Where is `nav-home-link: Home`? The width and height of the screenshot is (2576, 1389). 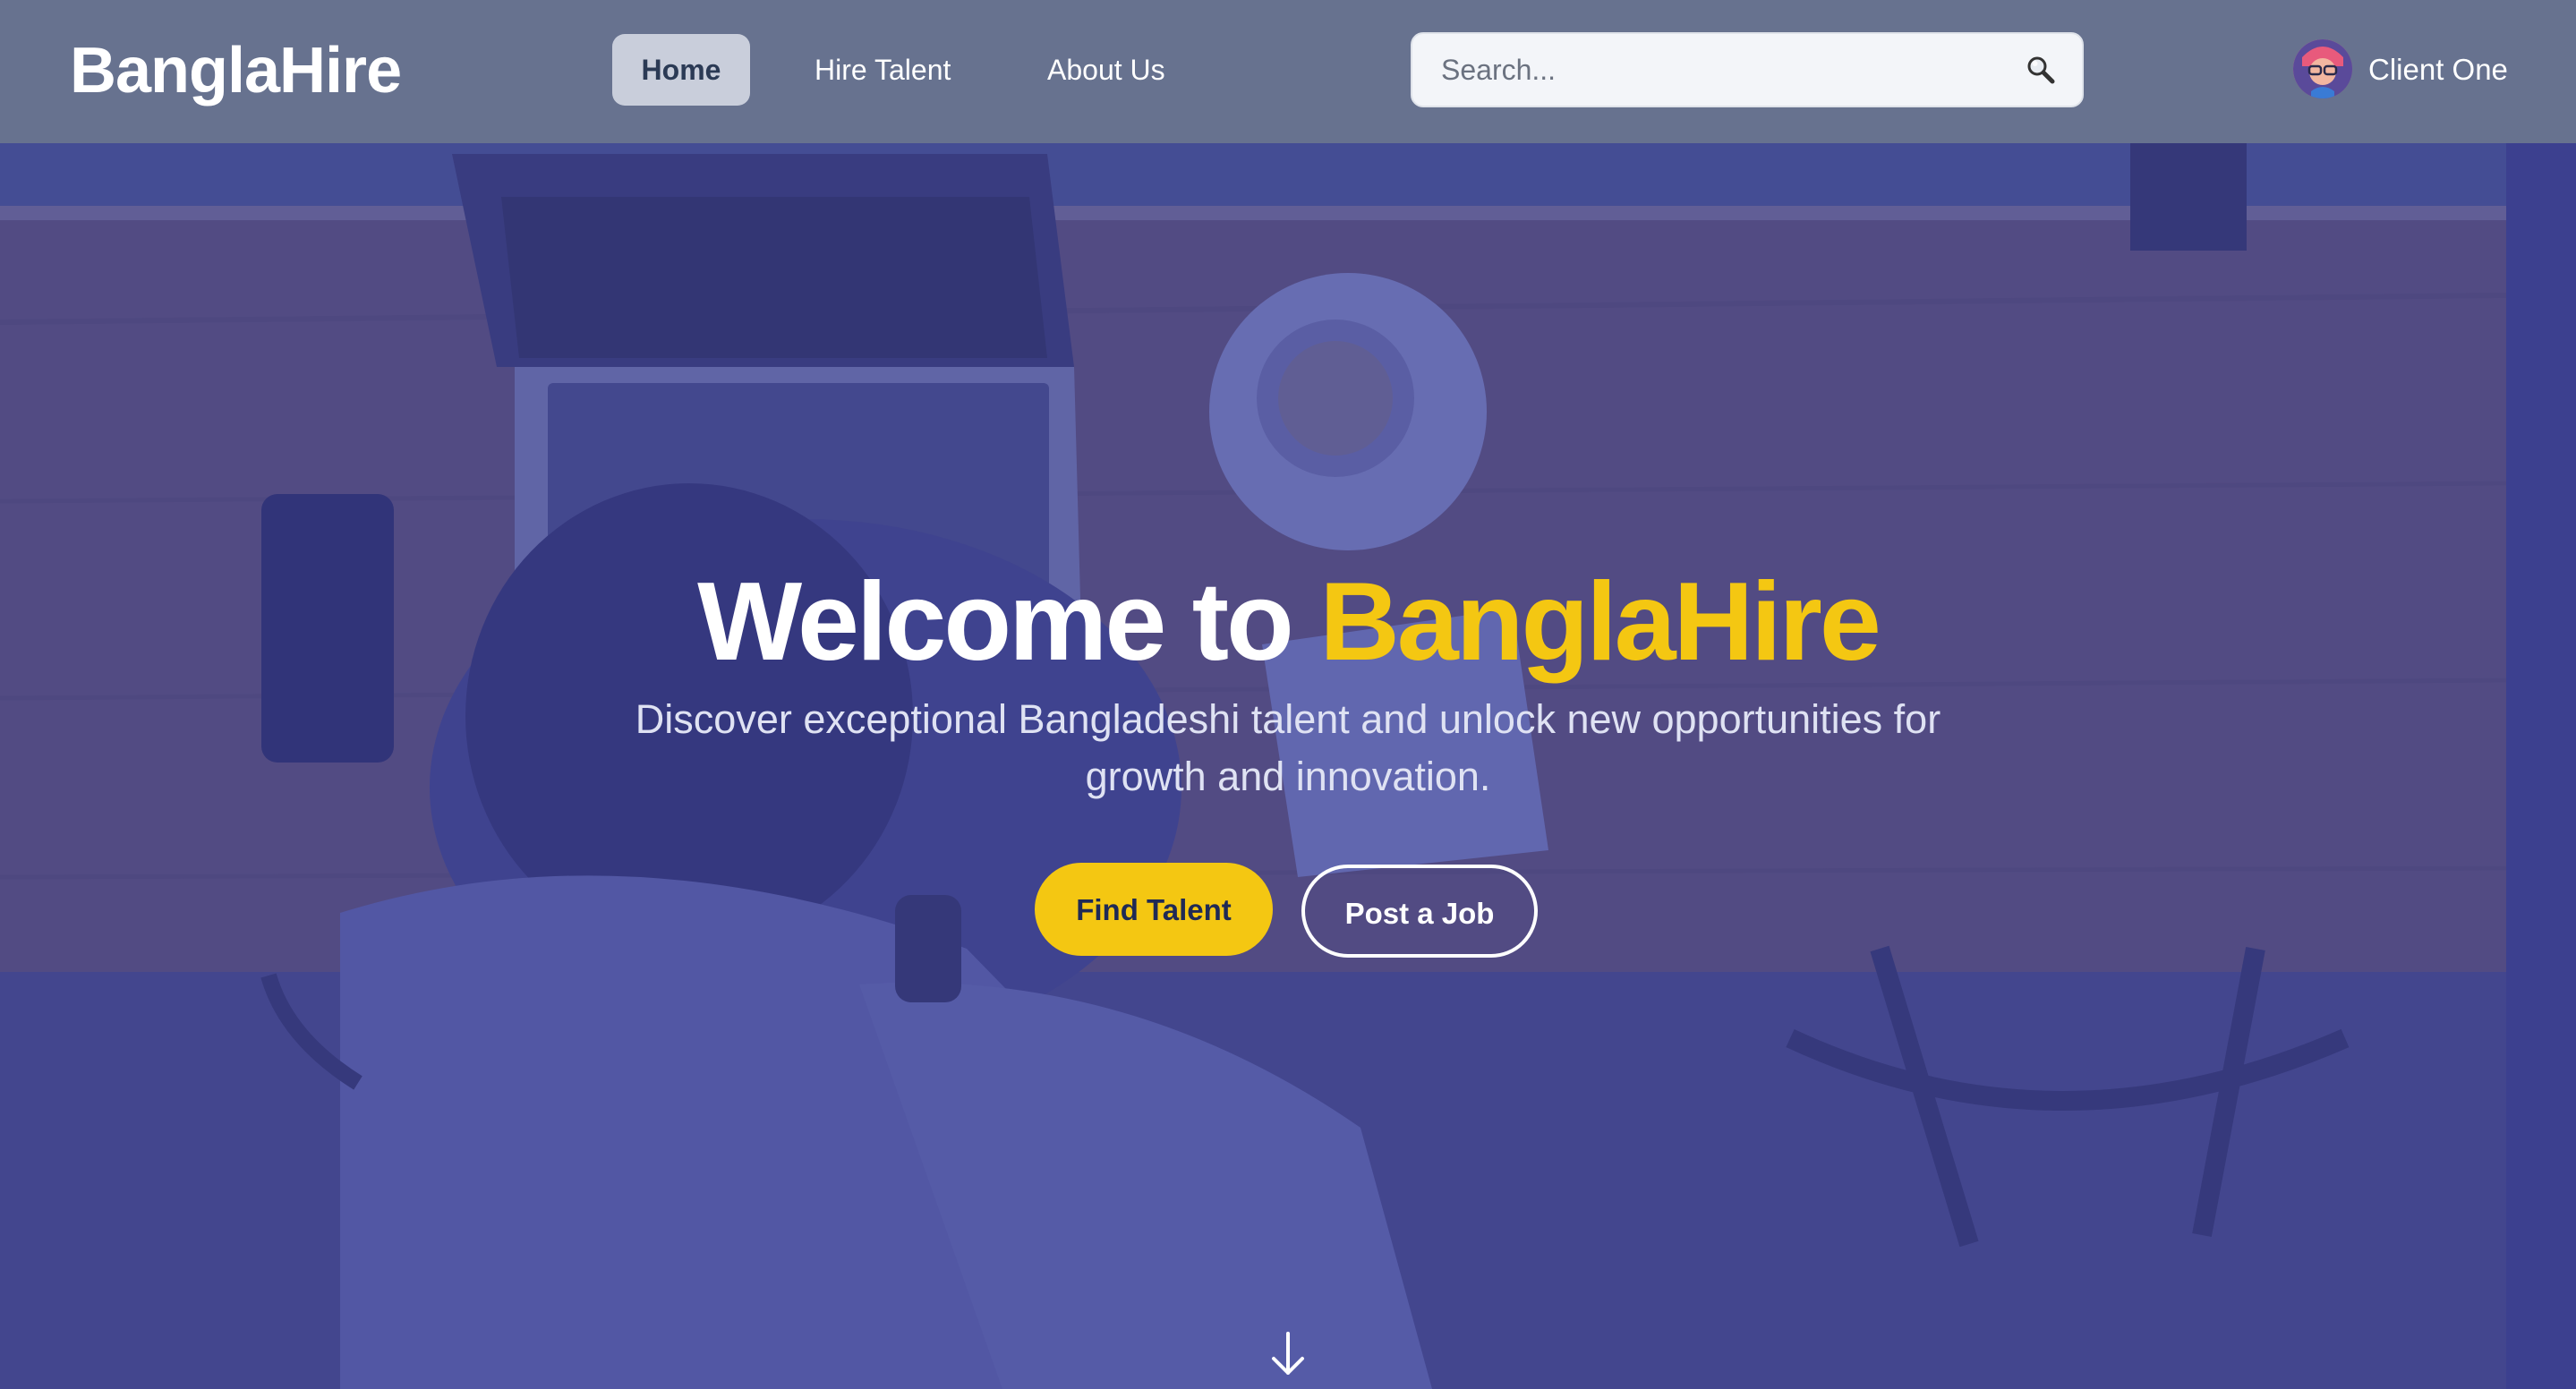
nav-home-link: Home is located at coordinates (681, 70).